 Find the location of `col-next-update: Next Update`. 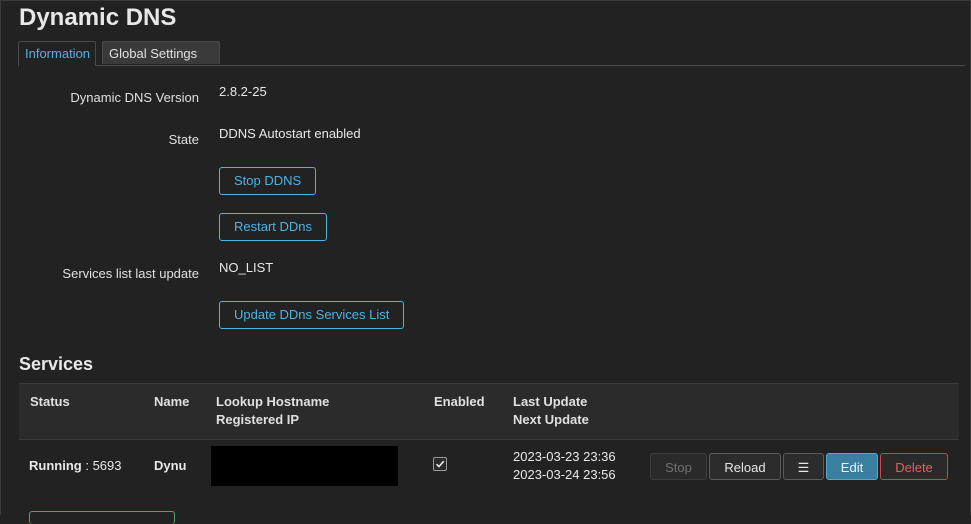

col-next-update: Next Update is located at coordinates (551, 419).